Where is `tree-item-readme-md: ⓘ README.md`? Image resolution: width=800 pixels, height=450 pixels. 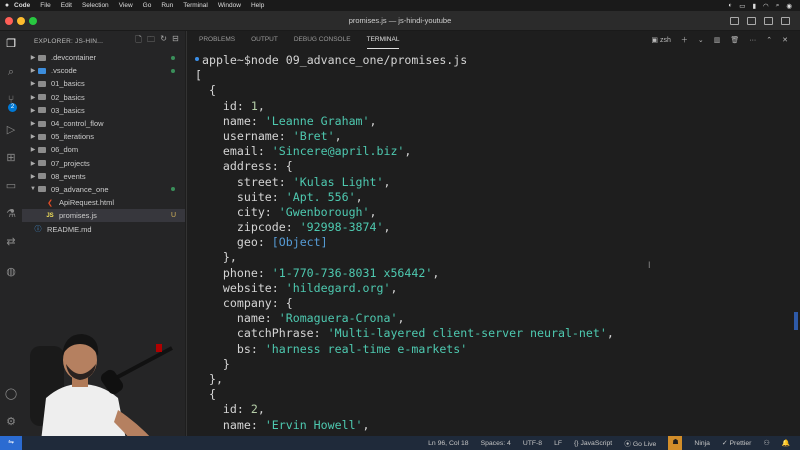 tree-item-readme-md: ⓘ README.md is located at coordinates (103, 228).